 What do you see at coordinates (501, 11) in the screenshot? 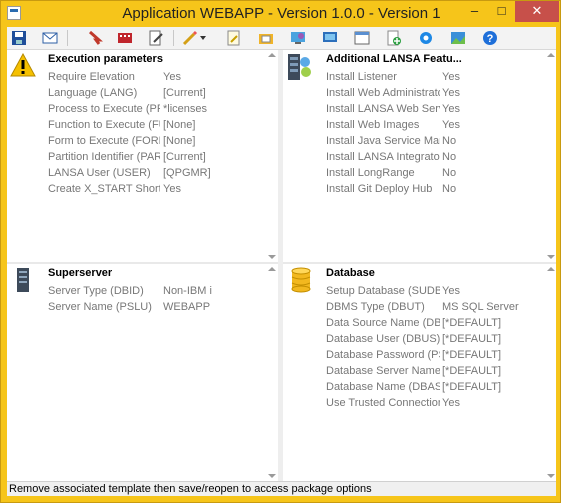
I see `maximize-button: □` at bounding box center [501, 11].